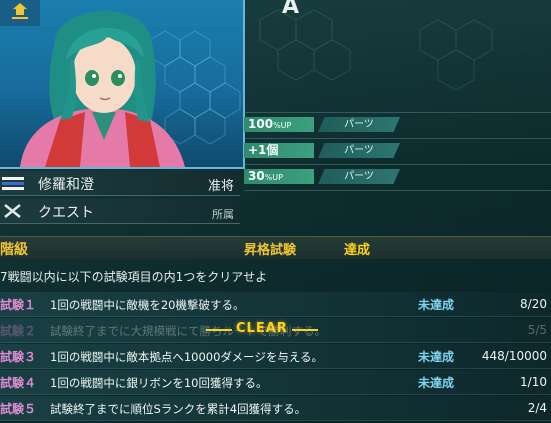  Describe the element at coordinates (12, 211) in the screenshot. I see `crossed-swords-icon` at that location.